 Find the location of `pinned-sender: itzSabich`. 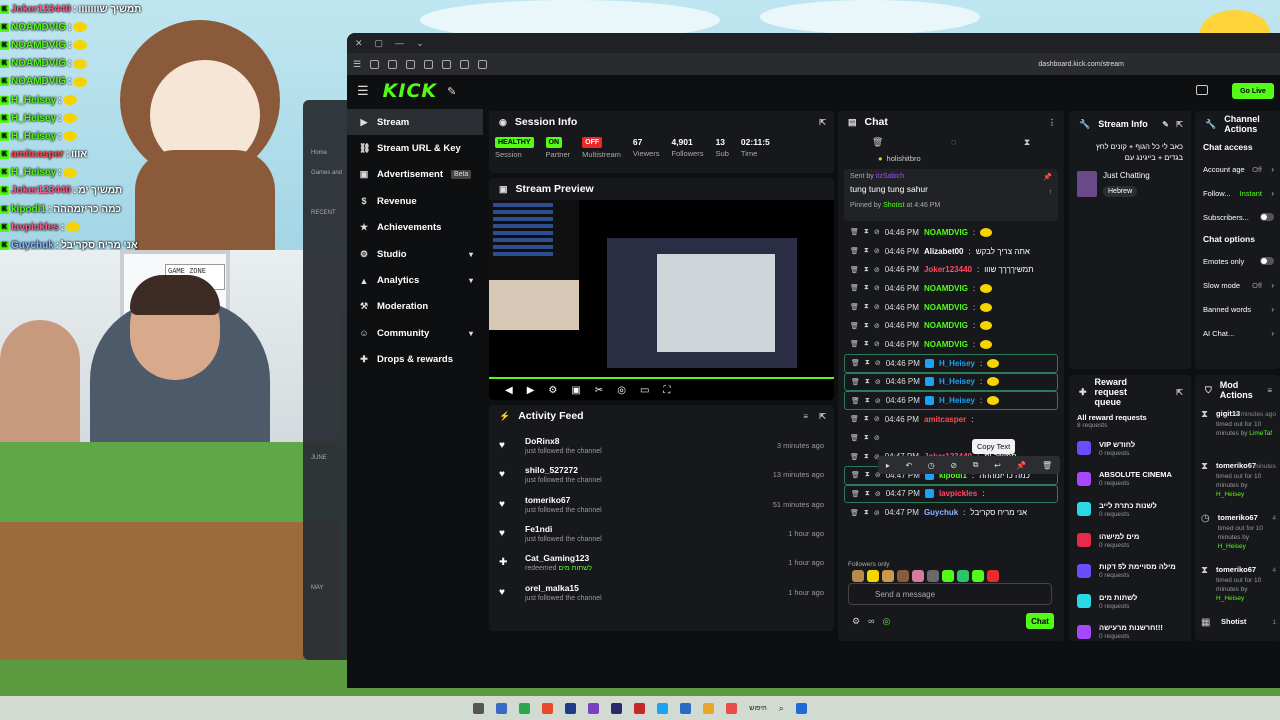

pinned-sender: itzSabich is located at coordinates (890, 176).